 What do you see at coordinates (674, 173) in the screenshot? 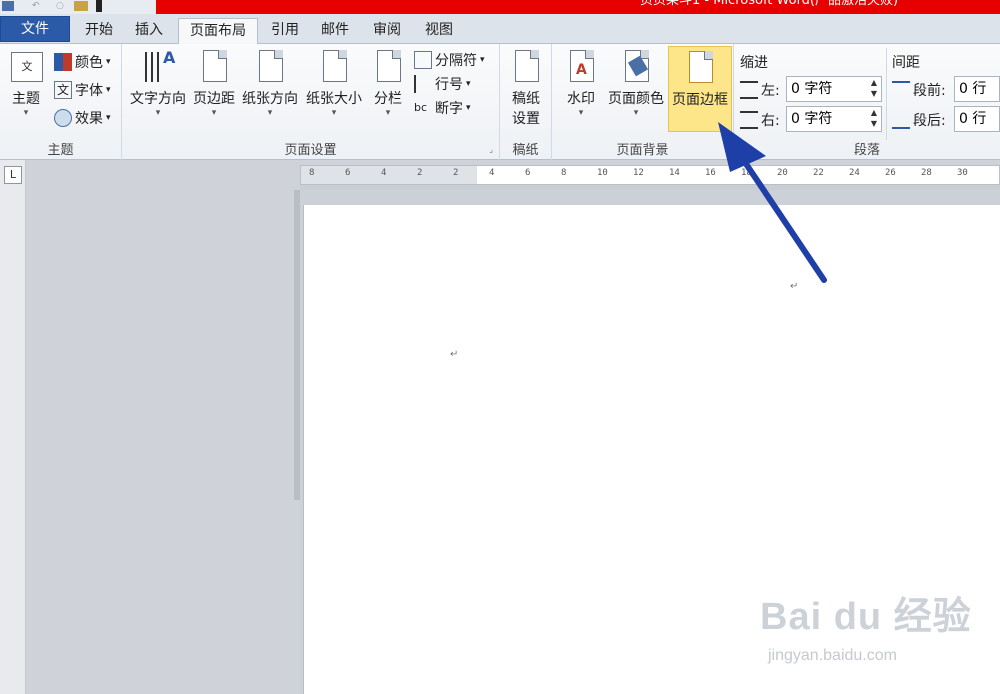
I see `ruler-number: 14` at bounding box center [674, 173].